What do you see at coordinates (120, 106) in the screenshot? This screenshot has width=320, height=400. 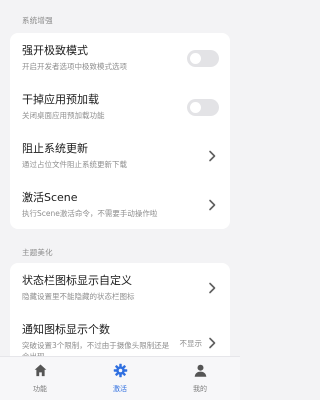 I see `setting-app-preload: 干掉应用预加载 关闭桌面应用预加载功能` at bounding box center [120, 106].